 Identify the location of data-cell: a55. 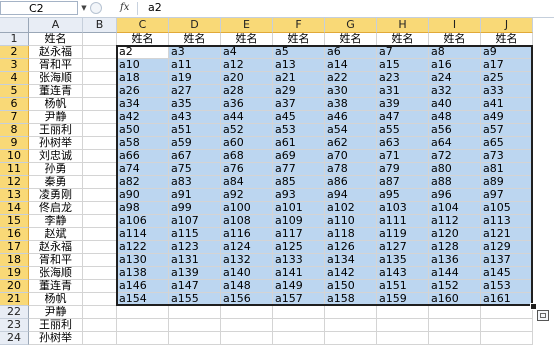
(403, 130).